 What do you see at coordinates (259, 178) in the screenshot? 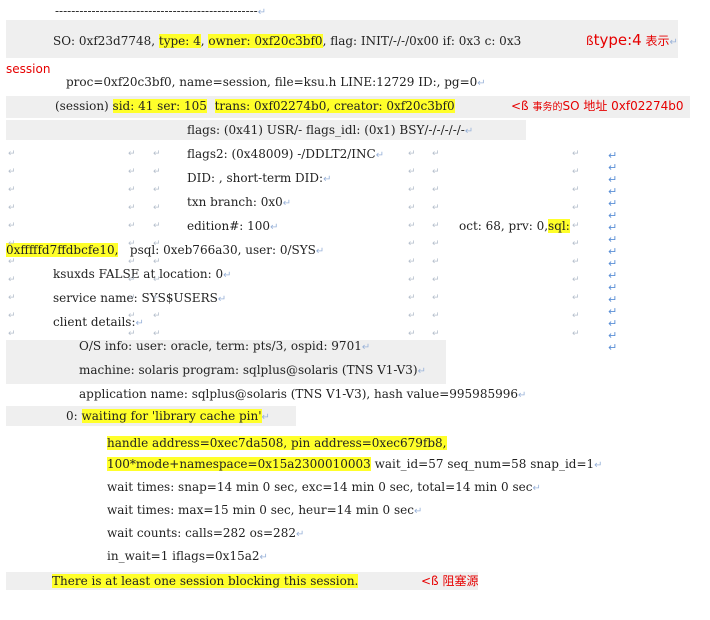
I see `did-line: DID: , short-term DID:↵` at bounding box center [259, 178].